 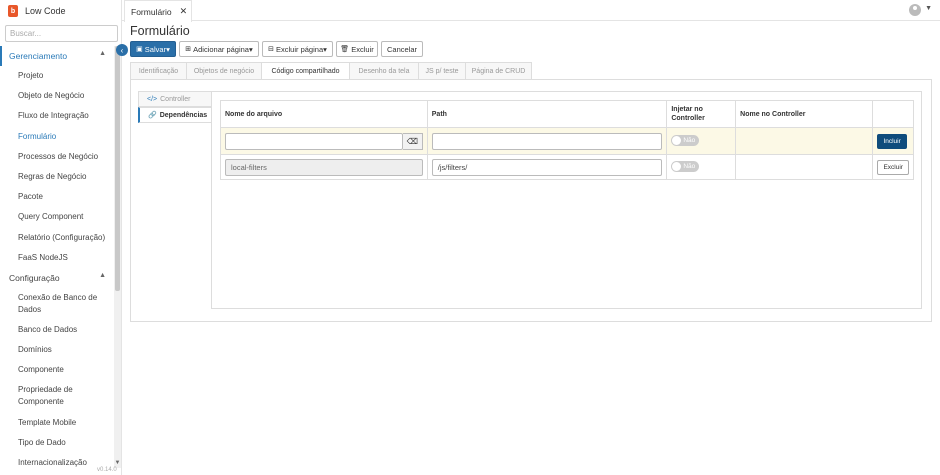 What do you see at coordinates (928, 8) in the screenshot?
I see `chevron-down-icon: ▼` at bounding box center [928, 8].